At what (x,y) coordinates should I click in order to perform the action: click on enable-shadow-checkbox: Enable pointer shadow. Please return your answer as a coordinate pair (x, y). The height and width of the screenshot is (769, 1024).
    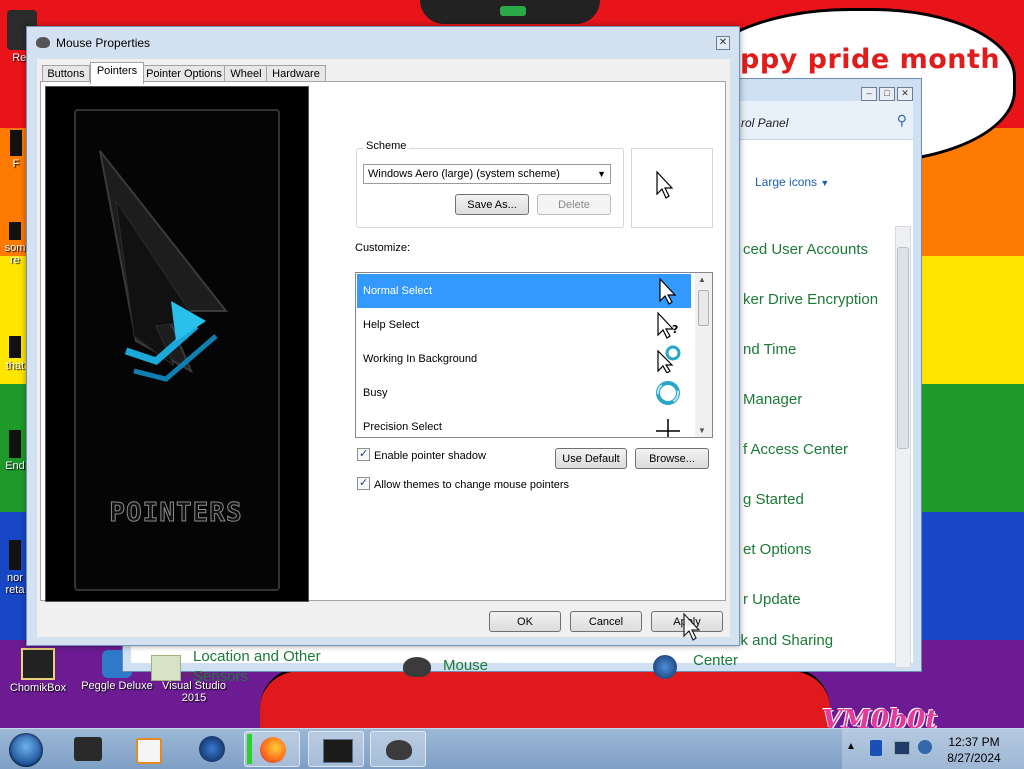
    Looking at the image, I should click on (421, 454).